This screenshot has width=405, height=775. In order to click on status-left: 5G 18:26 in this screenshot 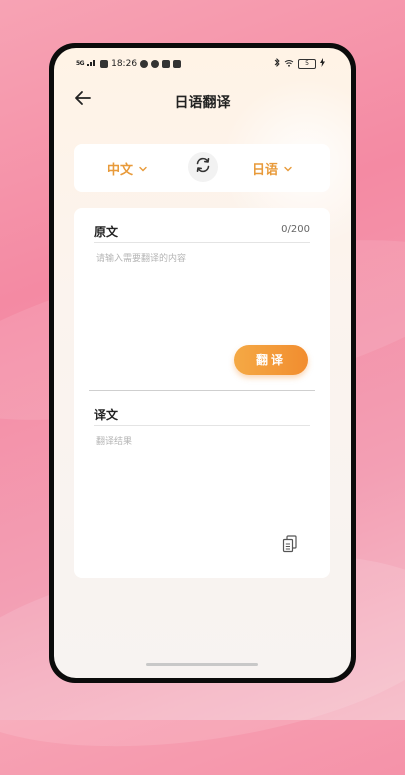, I will do `click(129, 63)`.